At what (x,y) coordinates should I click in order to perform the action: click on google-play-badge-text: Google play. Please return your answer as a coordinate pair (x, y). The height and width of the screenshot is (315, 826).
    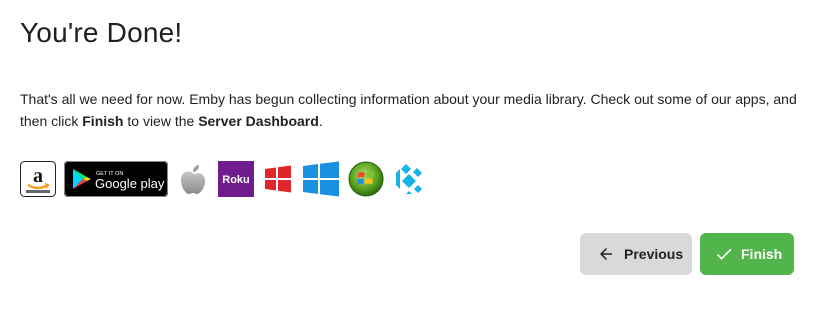
    Looking at the image, I should click on (130, 183).